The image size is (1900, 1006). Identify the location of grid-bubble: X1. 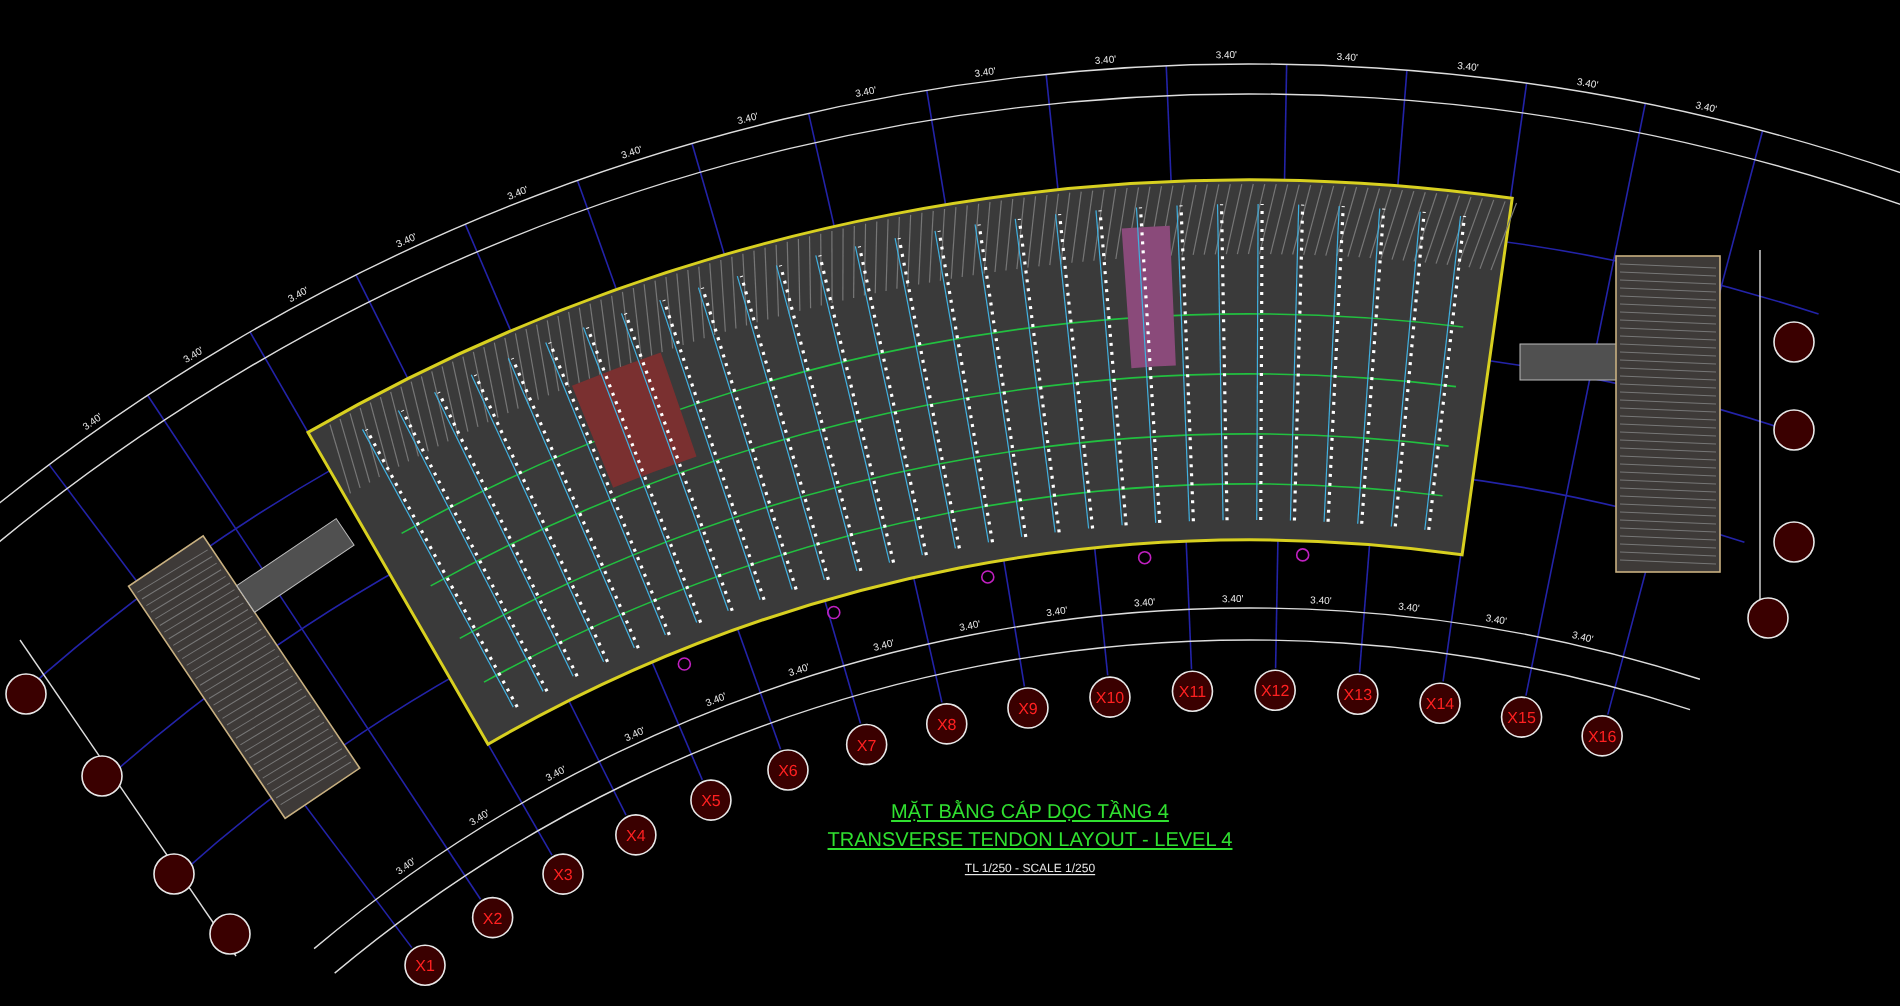
(425, 965).